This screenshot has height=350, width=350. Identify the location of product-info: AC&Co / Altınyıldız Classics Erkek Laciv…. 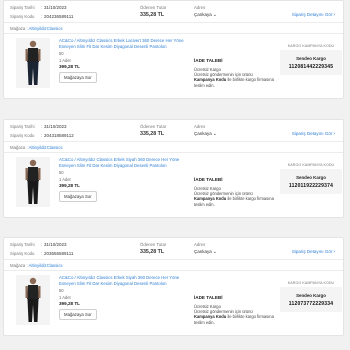
(123, 60).